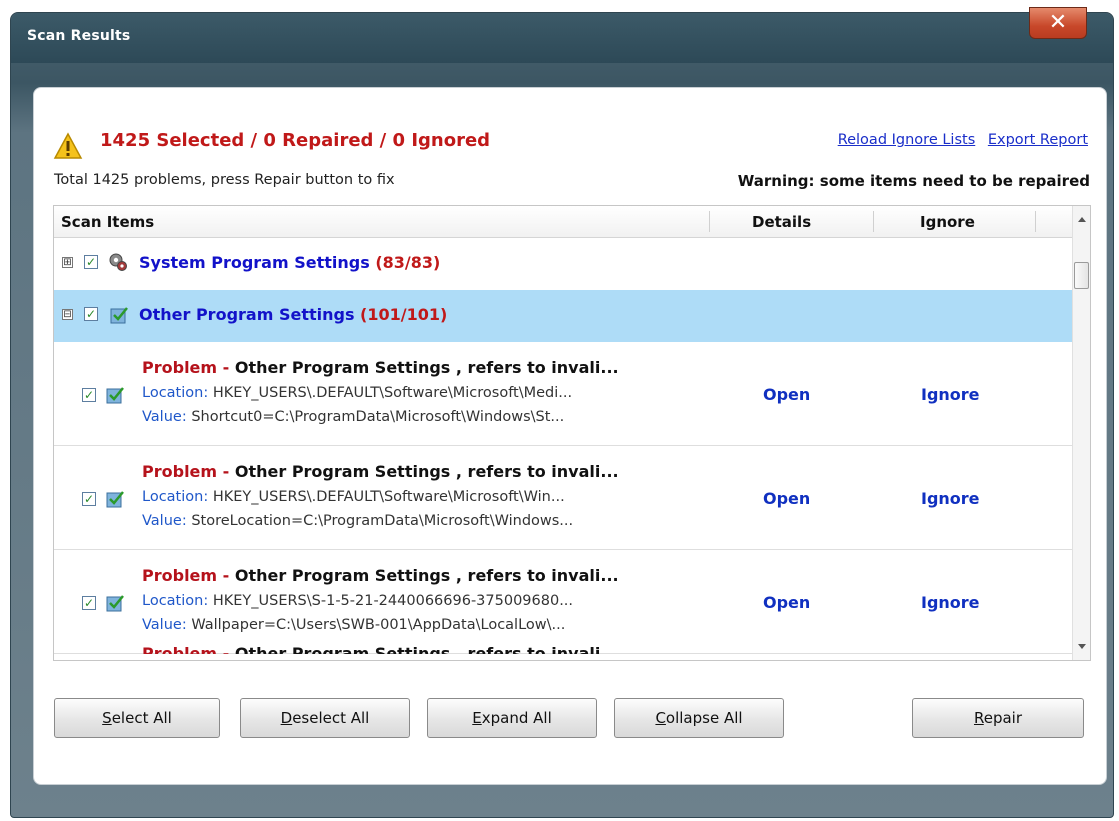 The width and height of the screenshot is (1119, 821). Describe the element at coordinates (1038, 140) in the screenshot. I see `export-report-link: Export Report` at that location.